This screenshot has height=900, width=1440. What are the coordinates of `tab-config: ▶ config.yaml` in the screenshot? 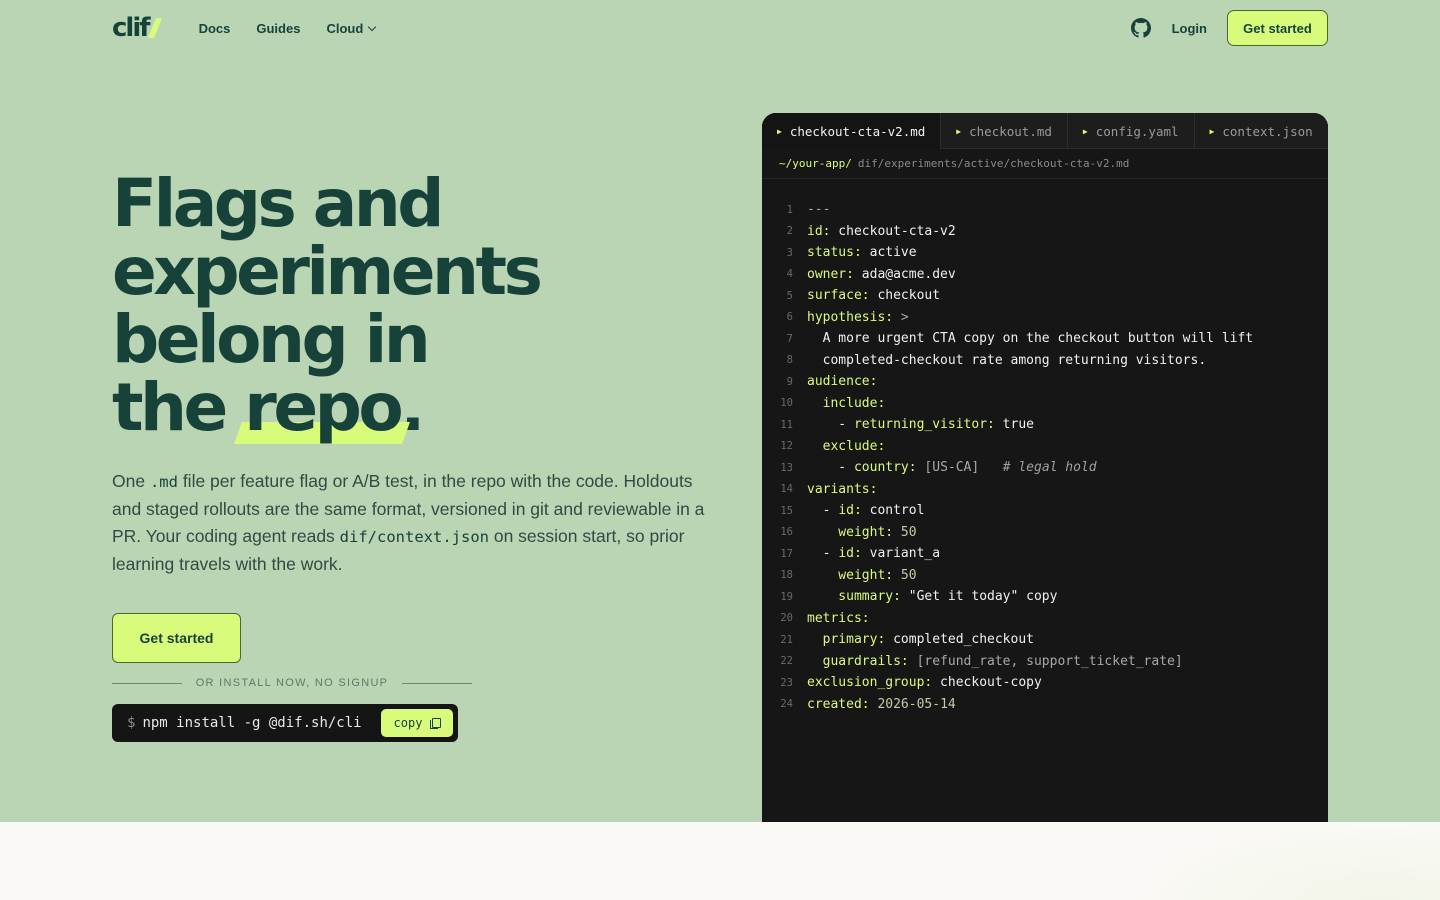 It's located at (1131, 131).